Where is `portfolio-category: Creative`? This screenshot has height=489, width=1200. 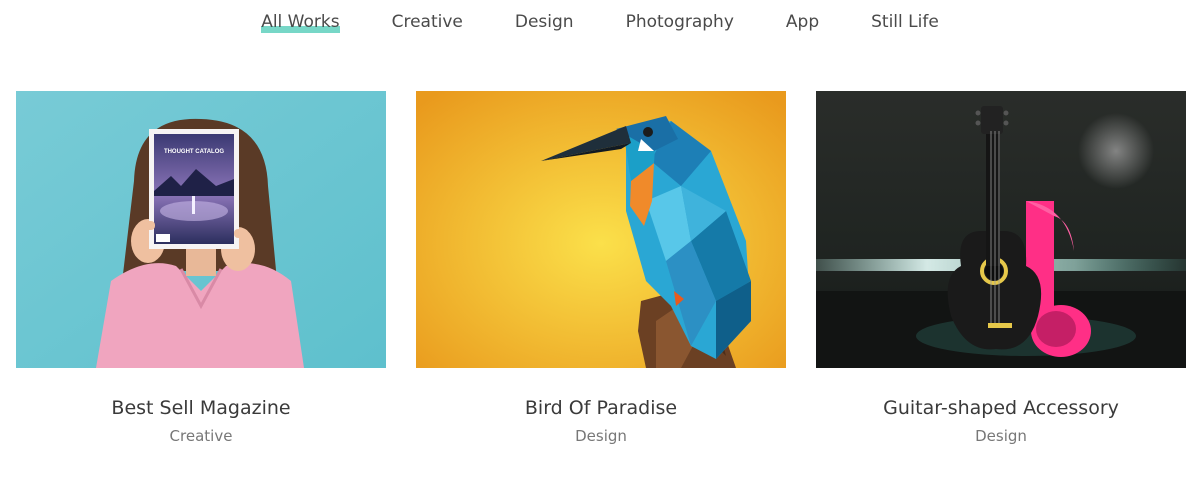
portfolio-category: Creative is located at coordinates (201, 436).